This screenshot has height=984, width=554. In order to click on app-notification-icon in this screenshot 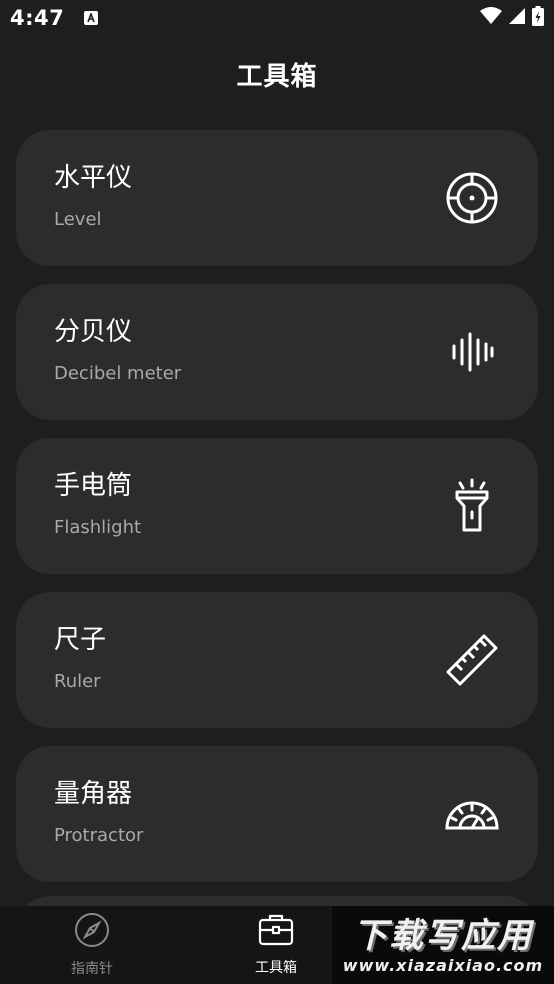, I will do `click(91, 18)`.